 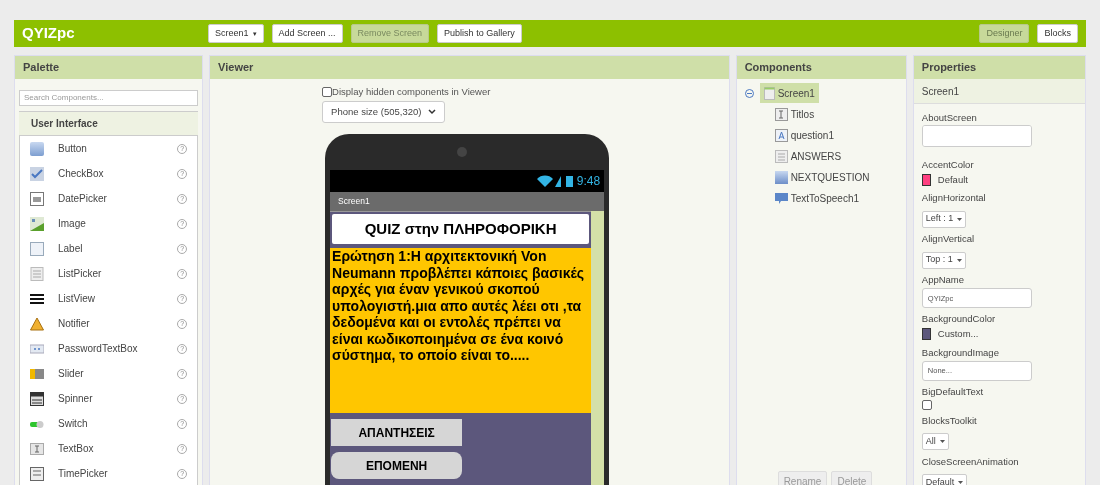 What do you see at coordinates (111, 148) in the screenshot?
I see `palette-item: Button` at bounding box center [111, 148].